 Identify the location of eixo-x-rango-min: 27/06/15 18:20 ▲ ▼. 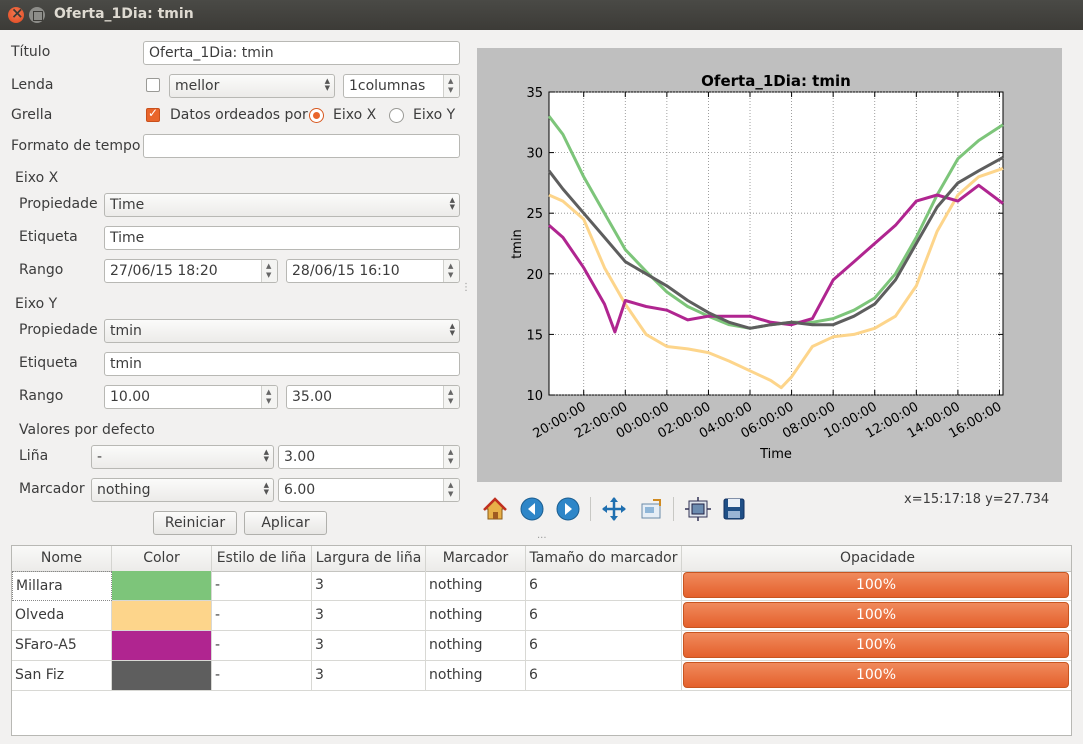
(191, 271).